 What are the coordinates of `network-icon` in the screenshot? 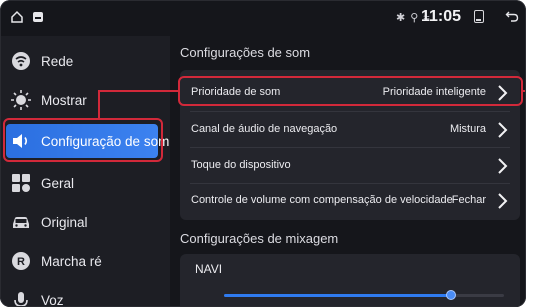 It's located at (21, 61).